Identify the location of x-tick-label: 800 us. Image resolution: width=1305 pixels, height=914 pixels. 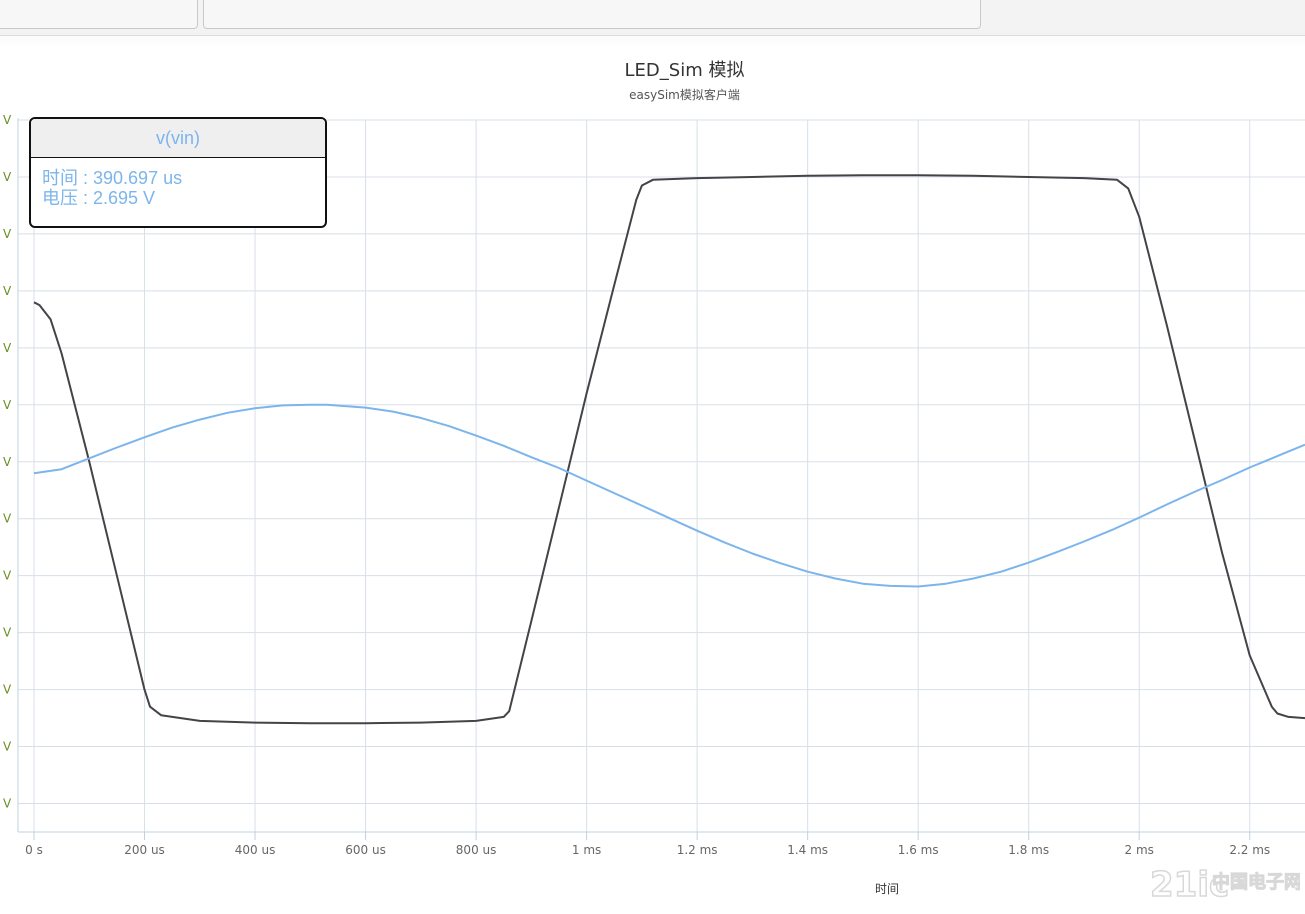
(476, 850).